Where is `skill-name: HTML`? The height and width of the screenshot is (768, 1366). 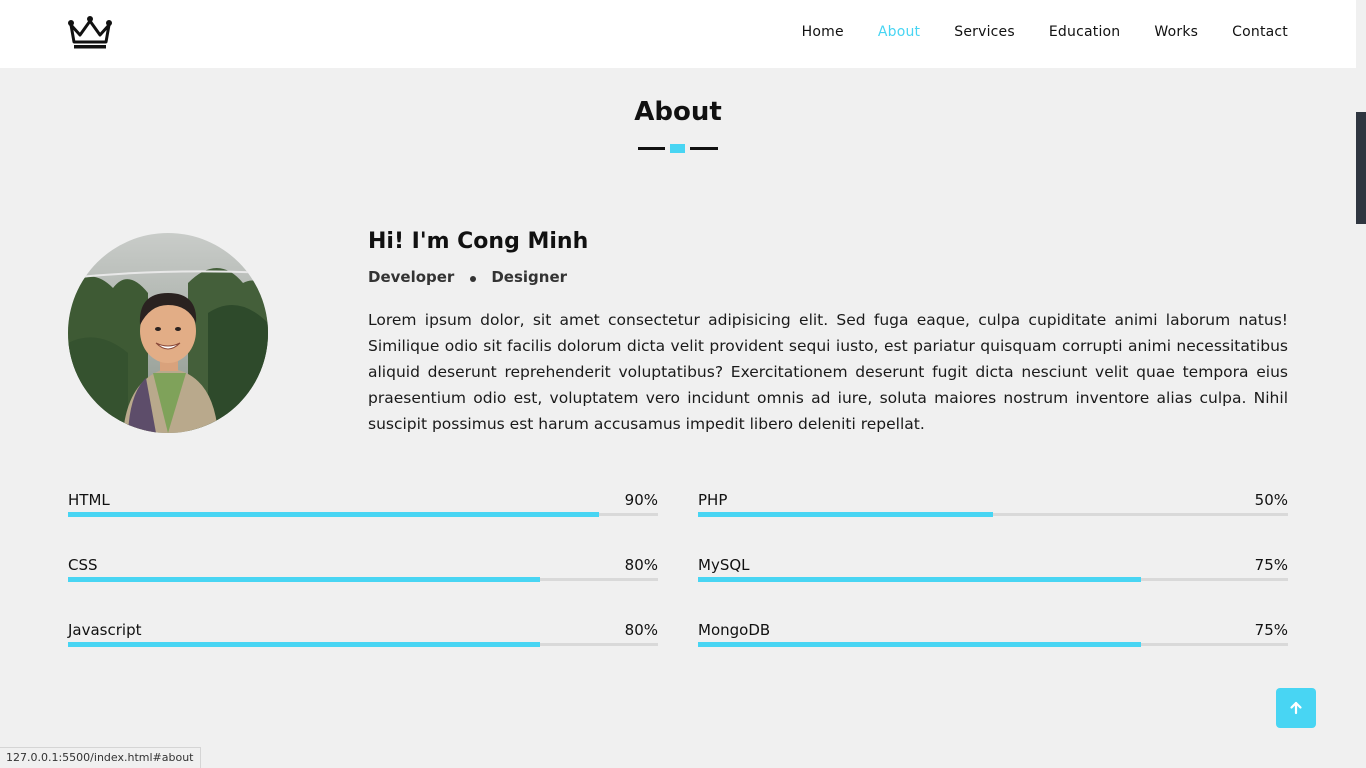 skill-name: HTML is located at coordinates (89, 500).